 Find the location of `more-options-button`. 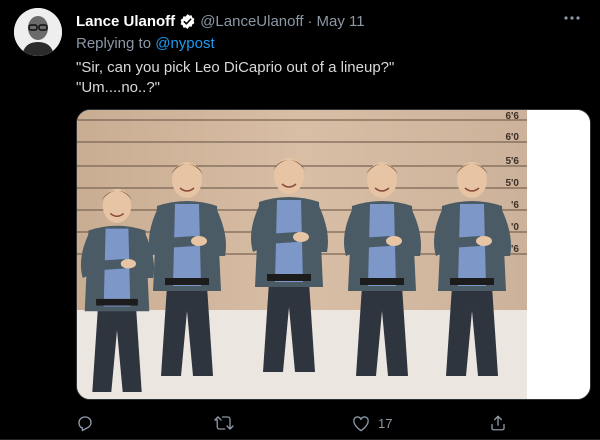

more-options-button is located at coordinates (572, 18).